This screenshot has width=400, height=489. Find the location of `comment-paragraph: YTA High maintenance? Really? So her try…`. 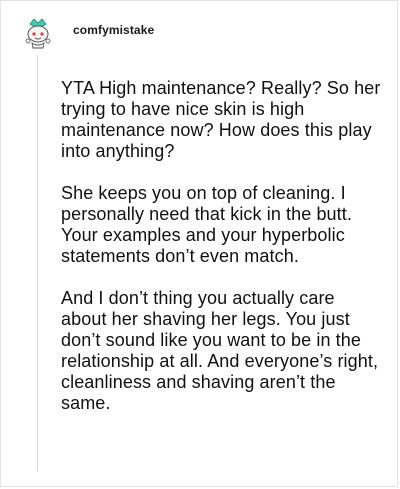

comment-paragraph: YTA High maintenance? Really? So her try… is located at coordinates (221, 119).